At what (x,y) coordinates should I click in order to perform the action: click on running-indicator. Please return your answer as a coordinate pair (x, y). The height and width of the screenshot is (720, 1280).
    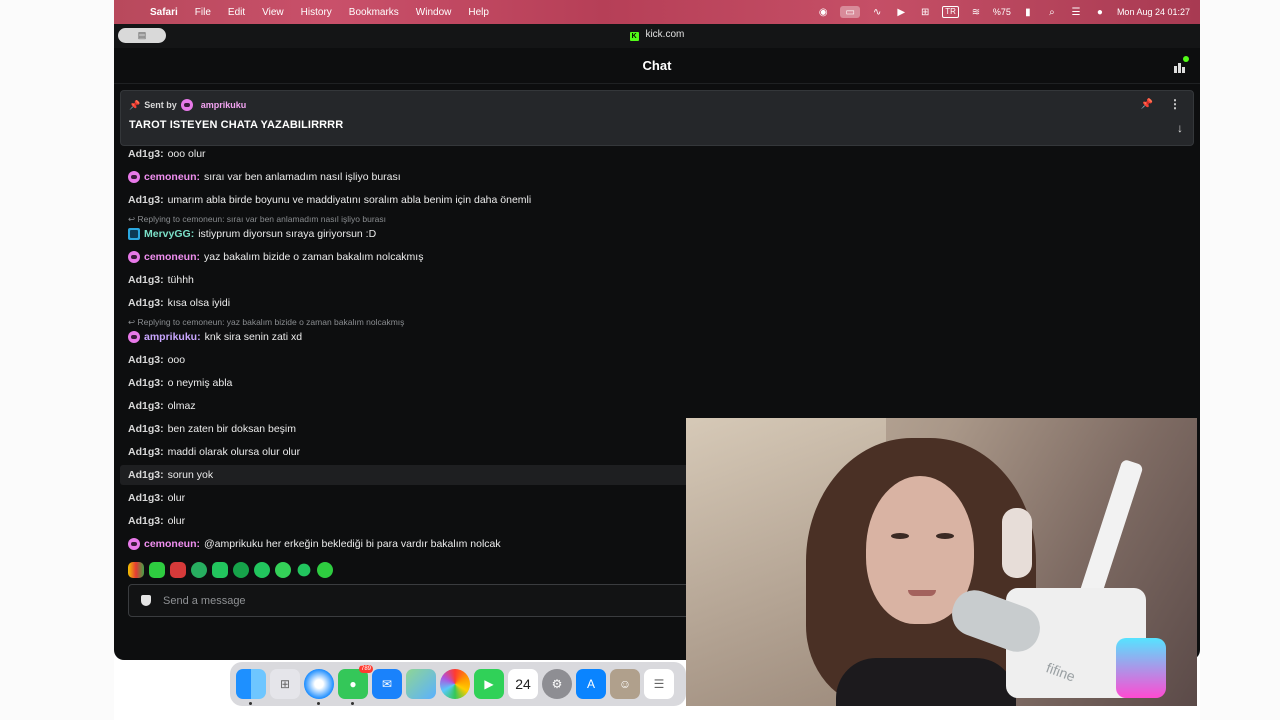
    Looking at the image, I should click on (318, 703).